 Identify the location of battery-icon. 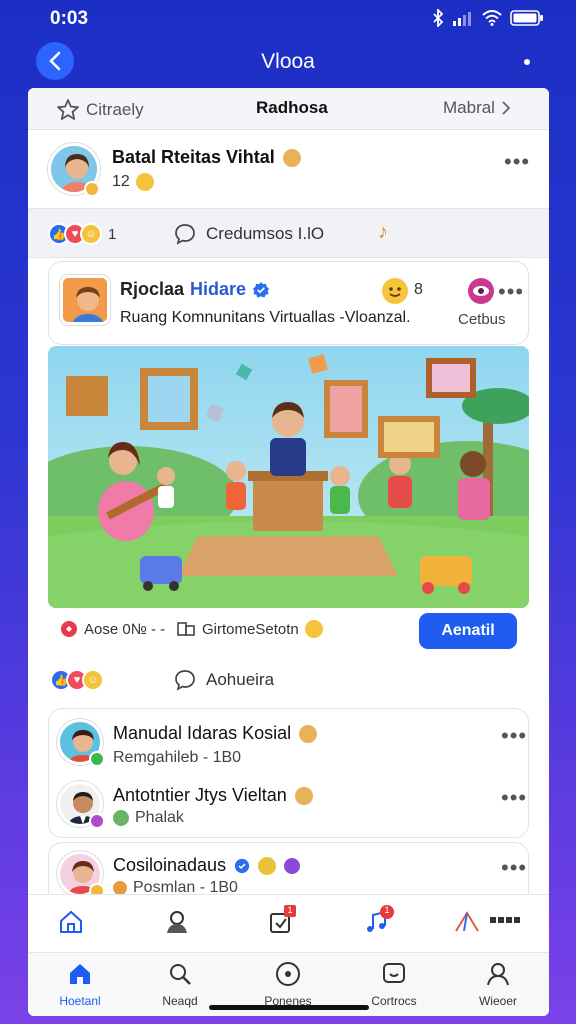
(526, 18).